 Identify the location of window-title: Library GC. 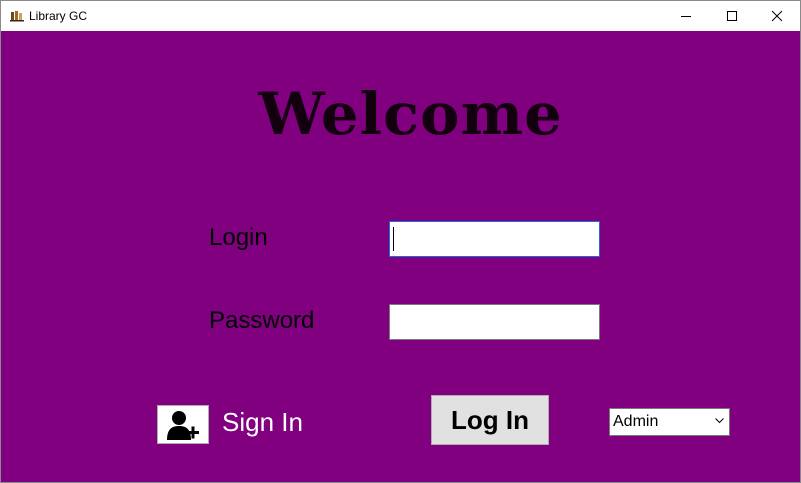
(58, 16).